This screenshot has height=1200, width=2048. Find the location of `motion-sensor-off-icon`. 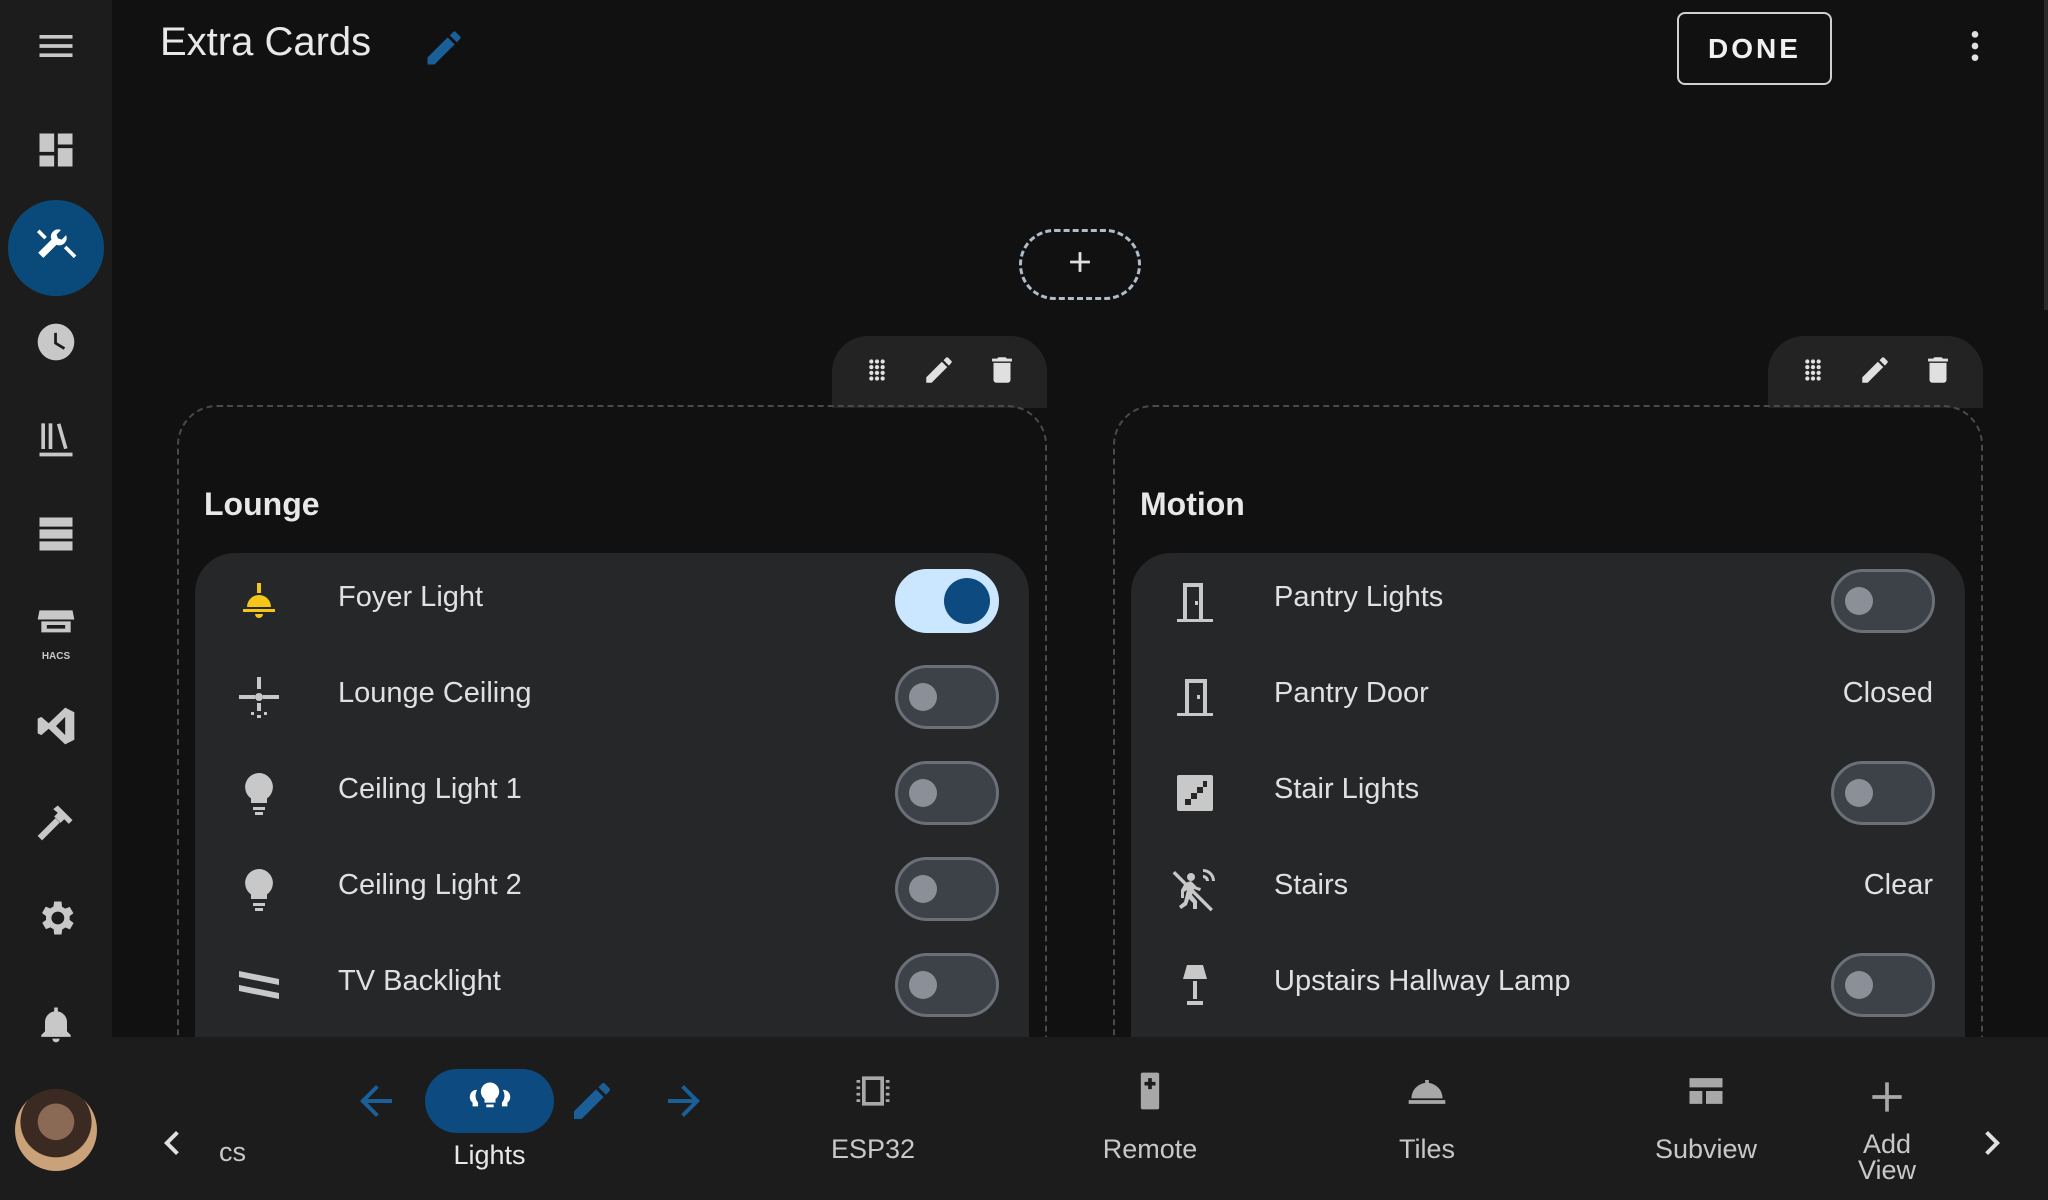

motion-sensor-off-icon is located at coordinates (1195, 889).